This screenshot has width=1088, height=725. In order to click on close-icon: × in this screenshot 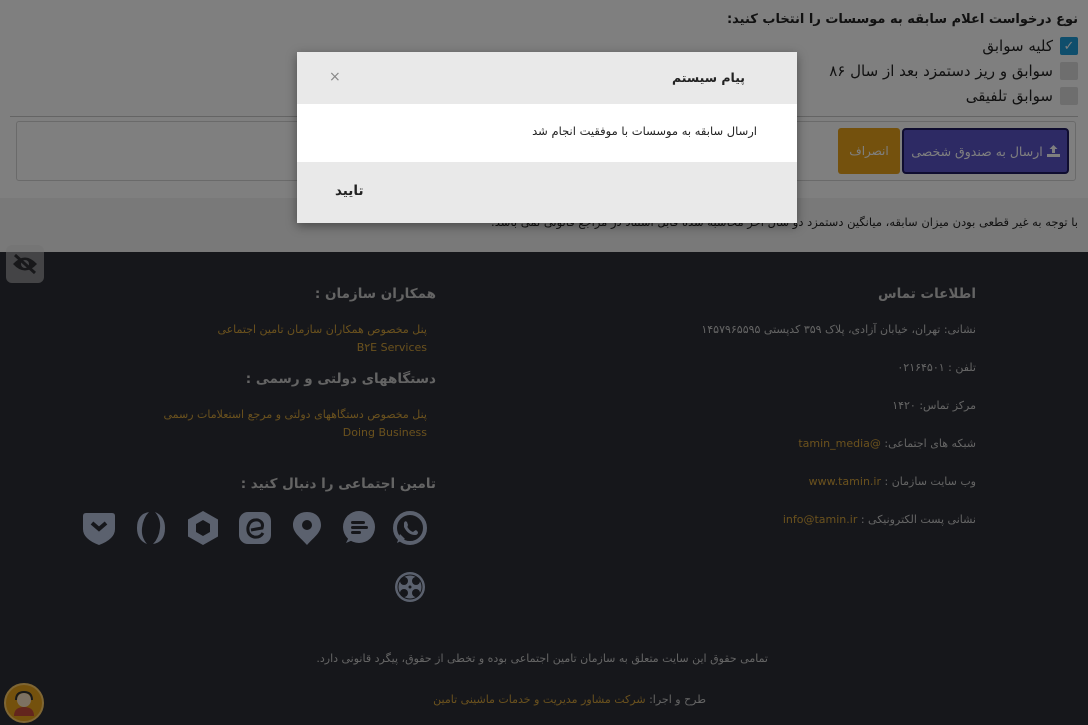, I will do `click(335, 77)`.